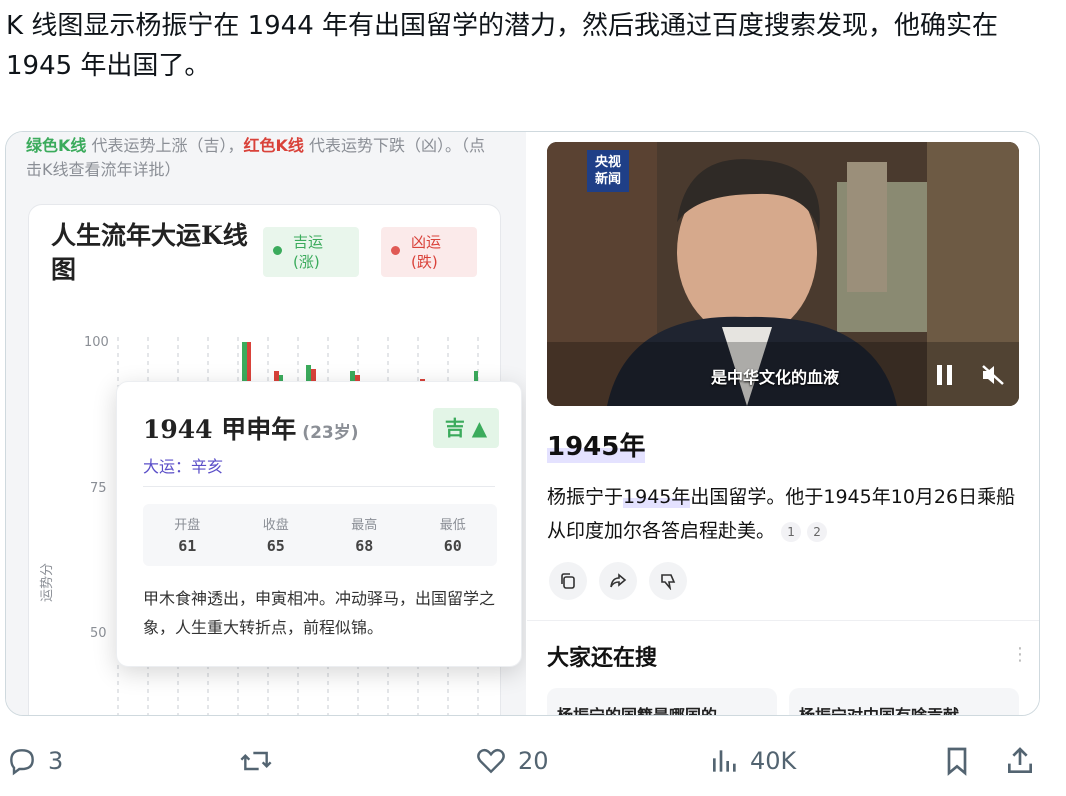 The image size is (1066, 796). Describe the element at coordinates (466, 428) in the screenshot. I see `popup-fortune-badge: 吉 ▲` at that location.